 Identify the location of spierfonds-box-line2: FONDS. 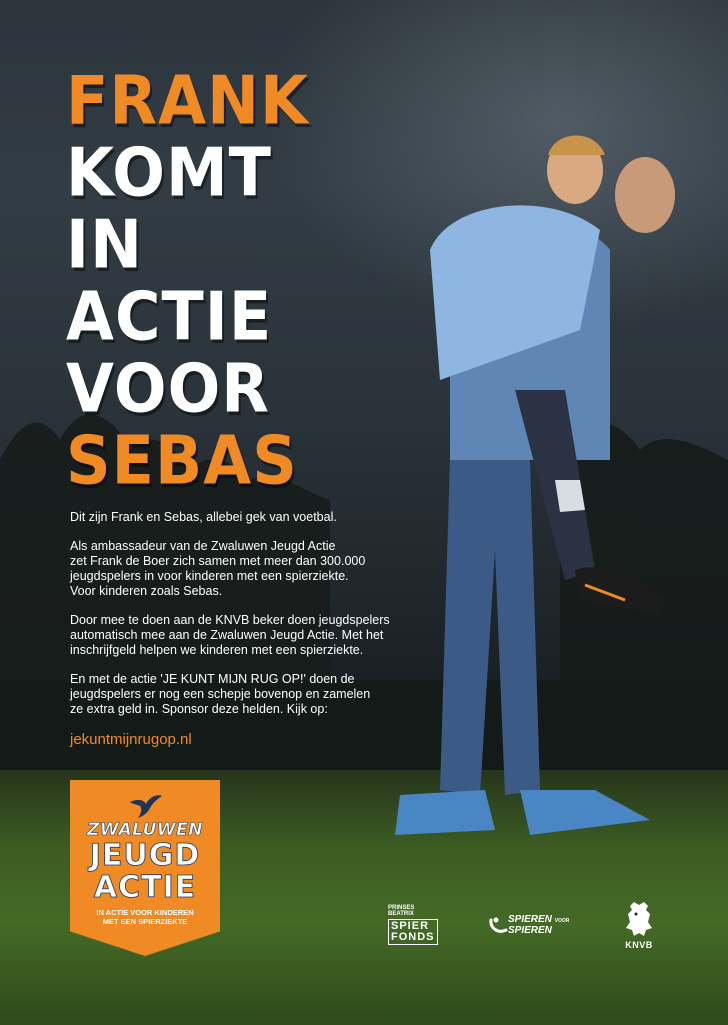
(413, 937).